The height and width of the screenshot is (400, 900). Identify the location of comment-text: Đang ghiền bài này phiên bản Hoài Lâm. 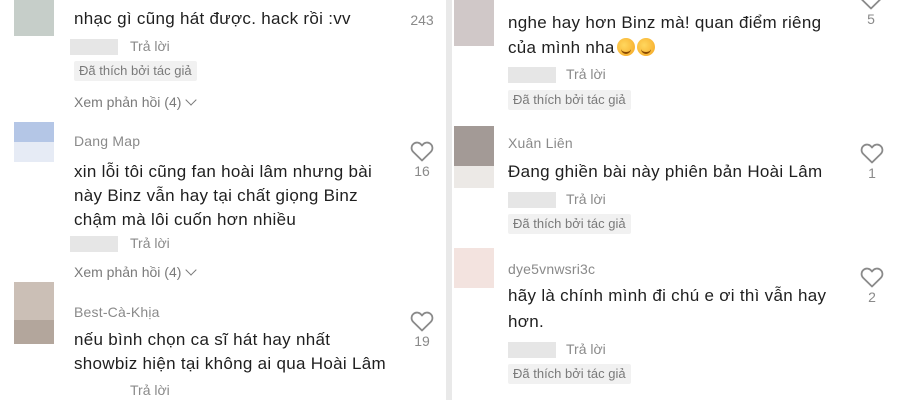
(665, 171).